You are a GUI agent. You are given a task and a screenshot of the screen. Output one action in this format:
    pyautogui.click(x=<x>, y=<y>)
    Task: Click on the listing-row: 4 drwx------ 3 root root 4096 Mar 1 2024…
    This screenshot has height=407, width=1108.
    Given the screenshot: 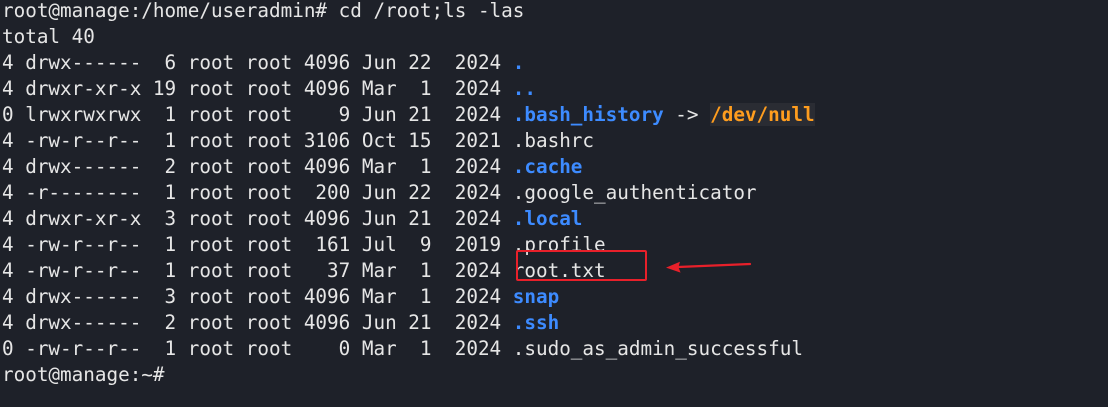 What is the action you would take?
    pyautogui.click(x=552, y=299)
    